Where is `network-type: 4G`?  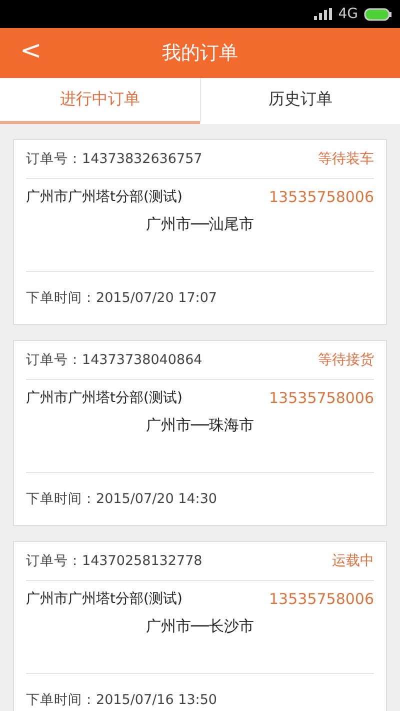 network-type: 4G is located at coordinates (348, 14).